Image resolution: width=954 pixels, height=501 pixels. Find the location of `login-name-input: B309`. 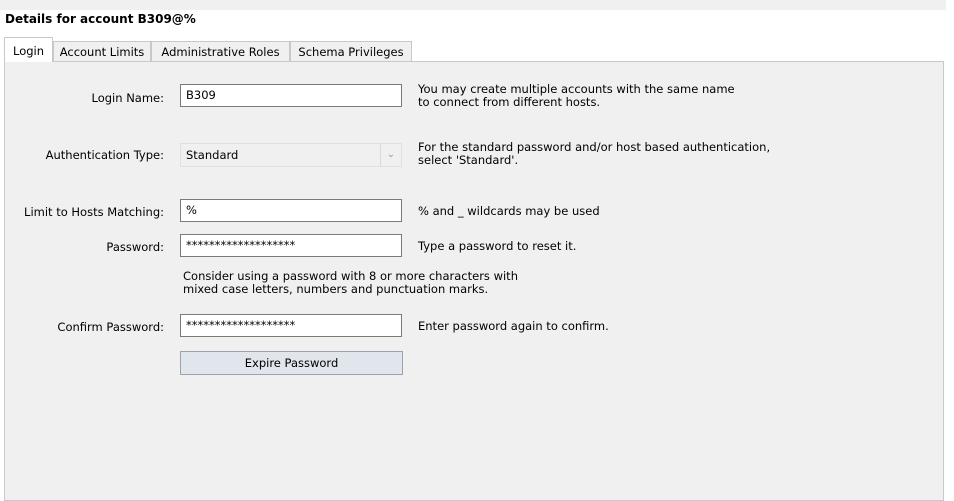

login-name-input: B309 is located at coordinates (291, 95).